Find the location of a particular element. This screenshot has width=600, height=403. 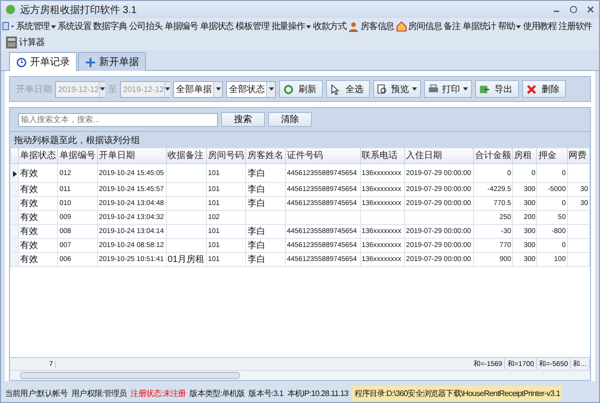

menu-item: 公司抬头 is located at coordinates (146, 26).